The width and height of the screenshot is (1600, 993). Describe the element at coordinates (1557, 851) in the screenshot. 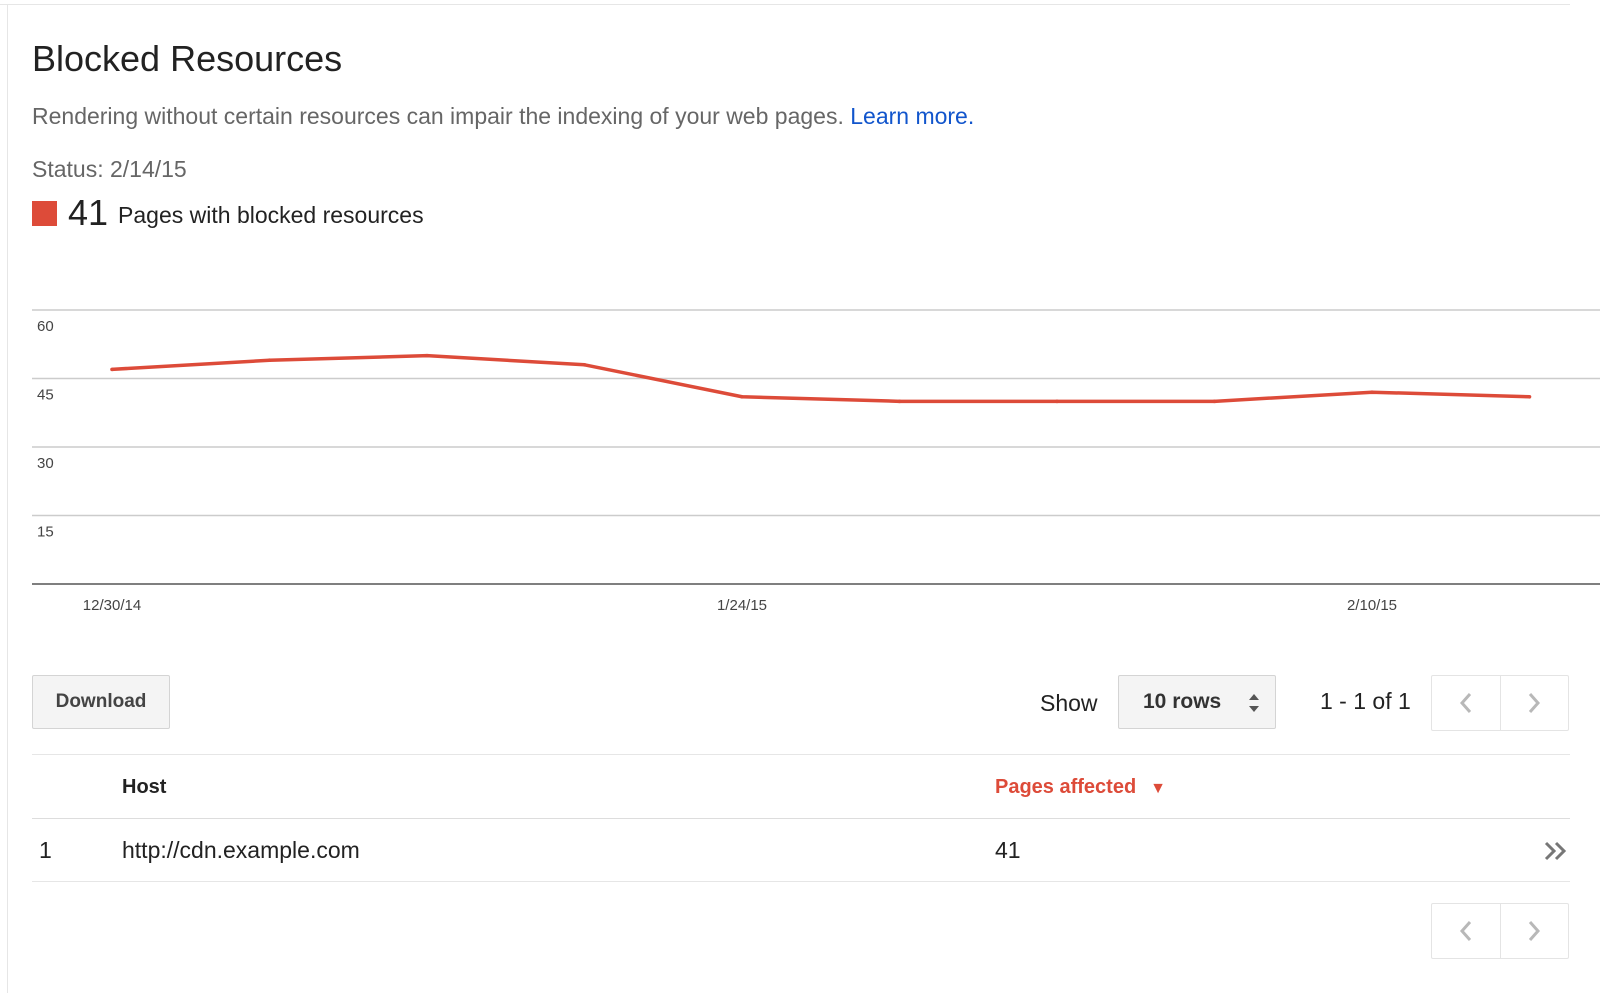

I see `double-chevron-right-icon` at that location.